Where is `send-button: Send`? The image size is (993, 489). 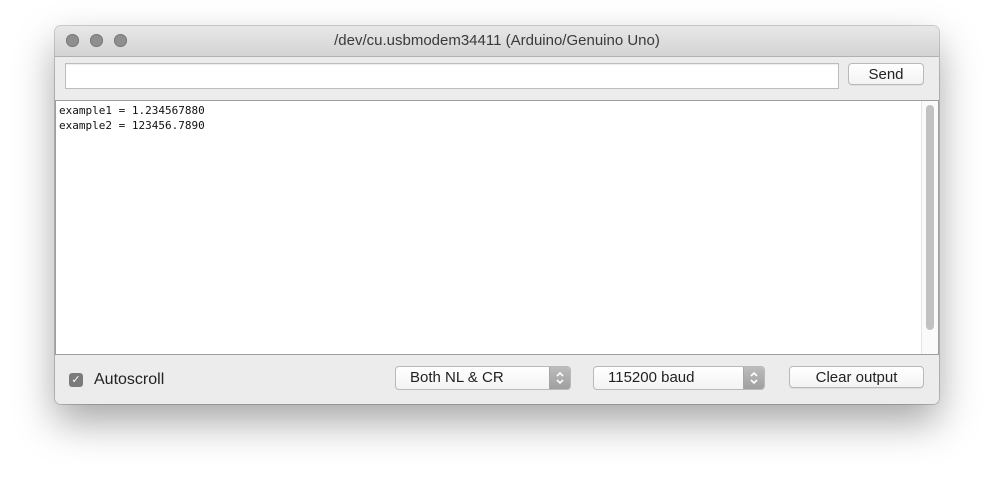
send-button: Send is located at coordinates (886, 74).